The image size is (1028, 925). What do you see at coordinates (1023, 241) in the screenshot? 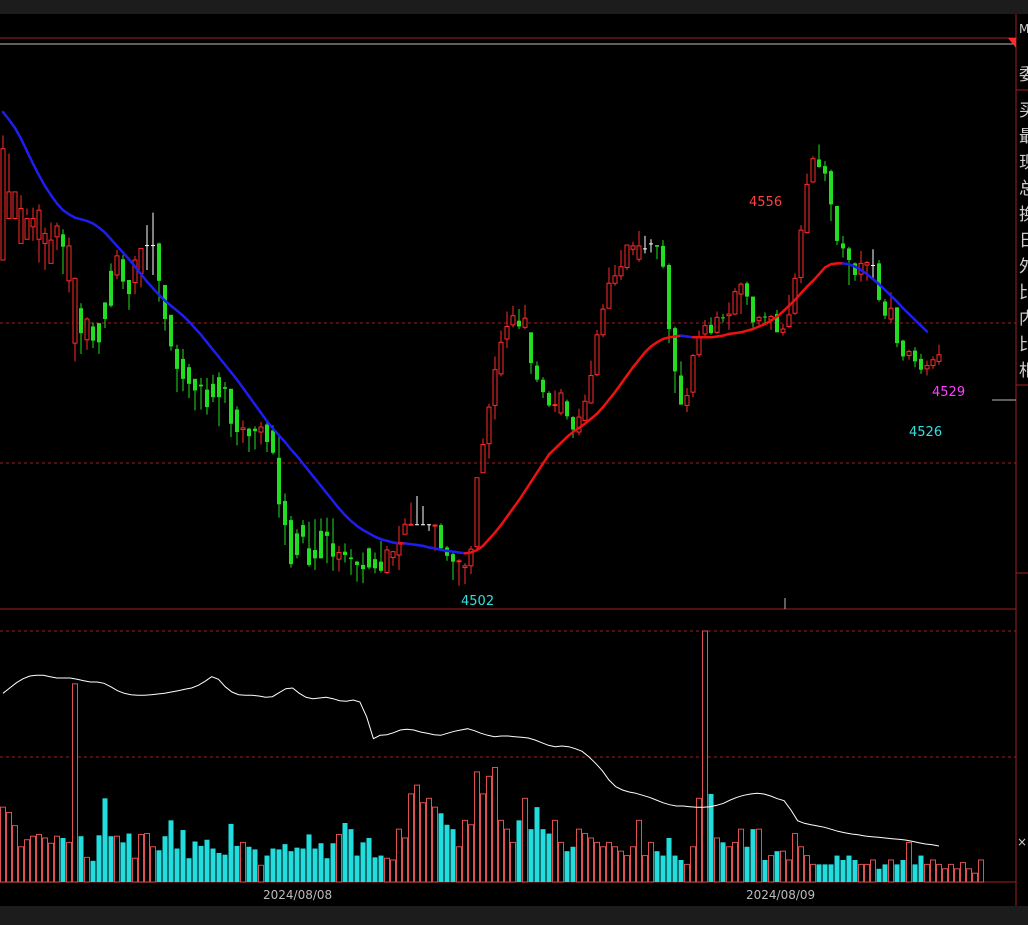
I see `right-panel-label: 日` at bounding box center [1023, 241].